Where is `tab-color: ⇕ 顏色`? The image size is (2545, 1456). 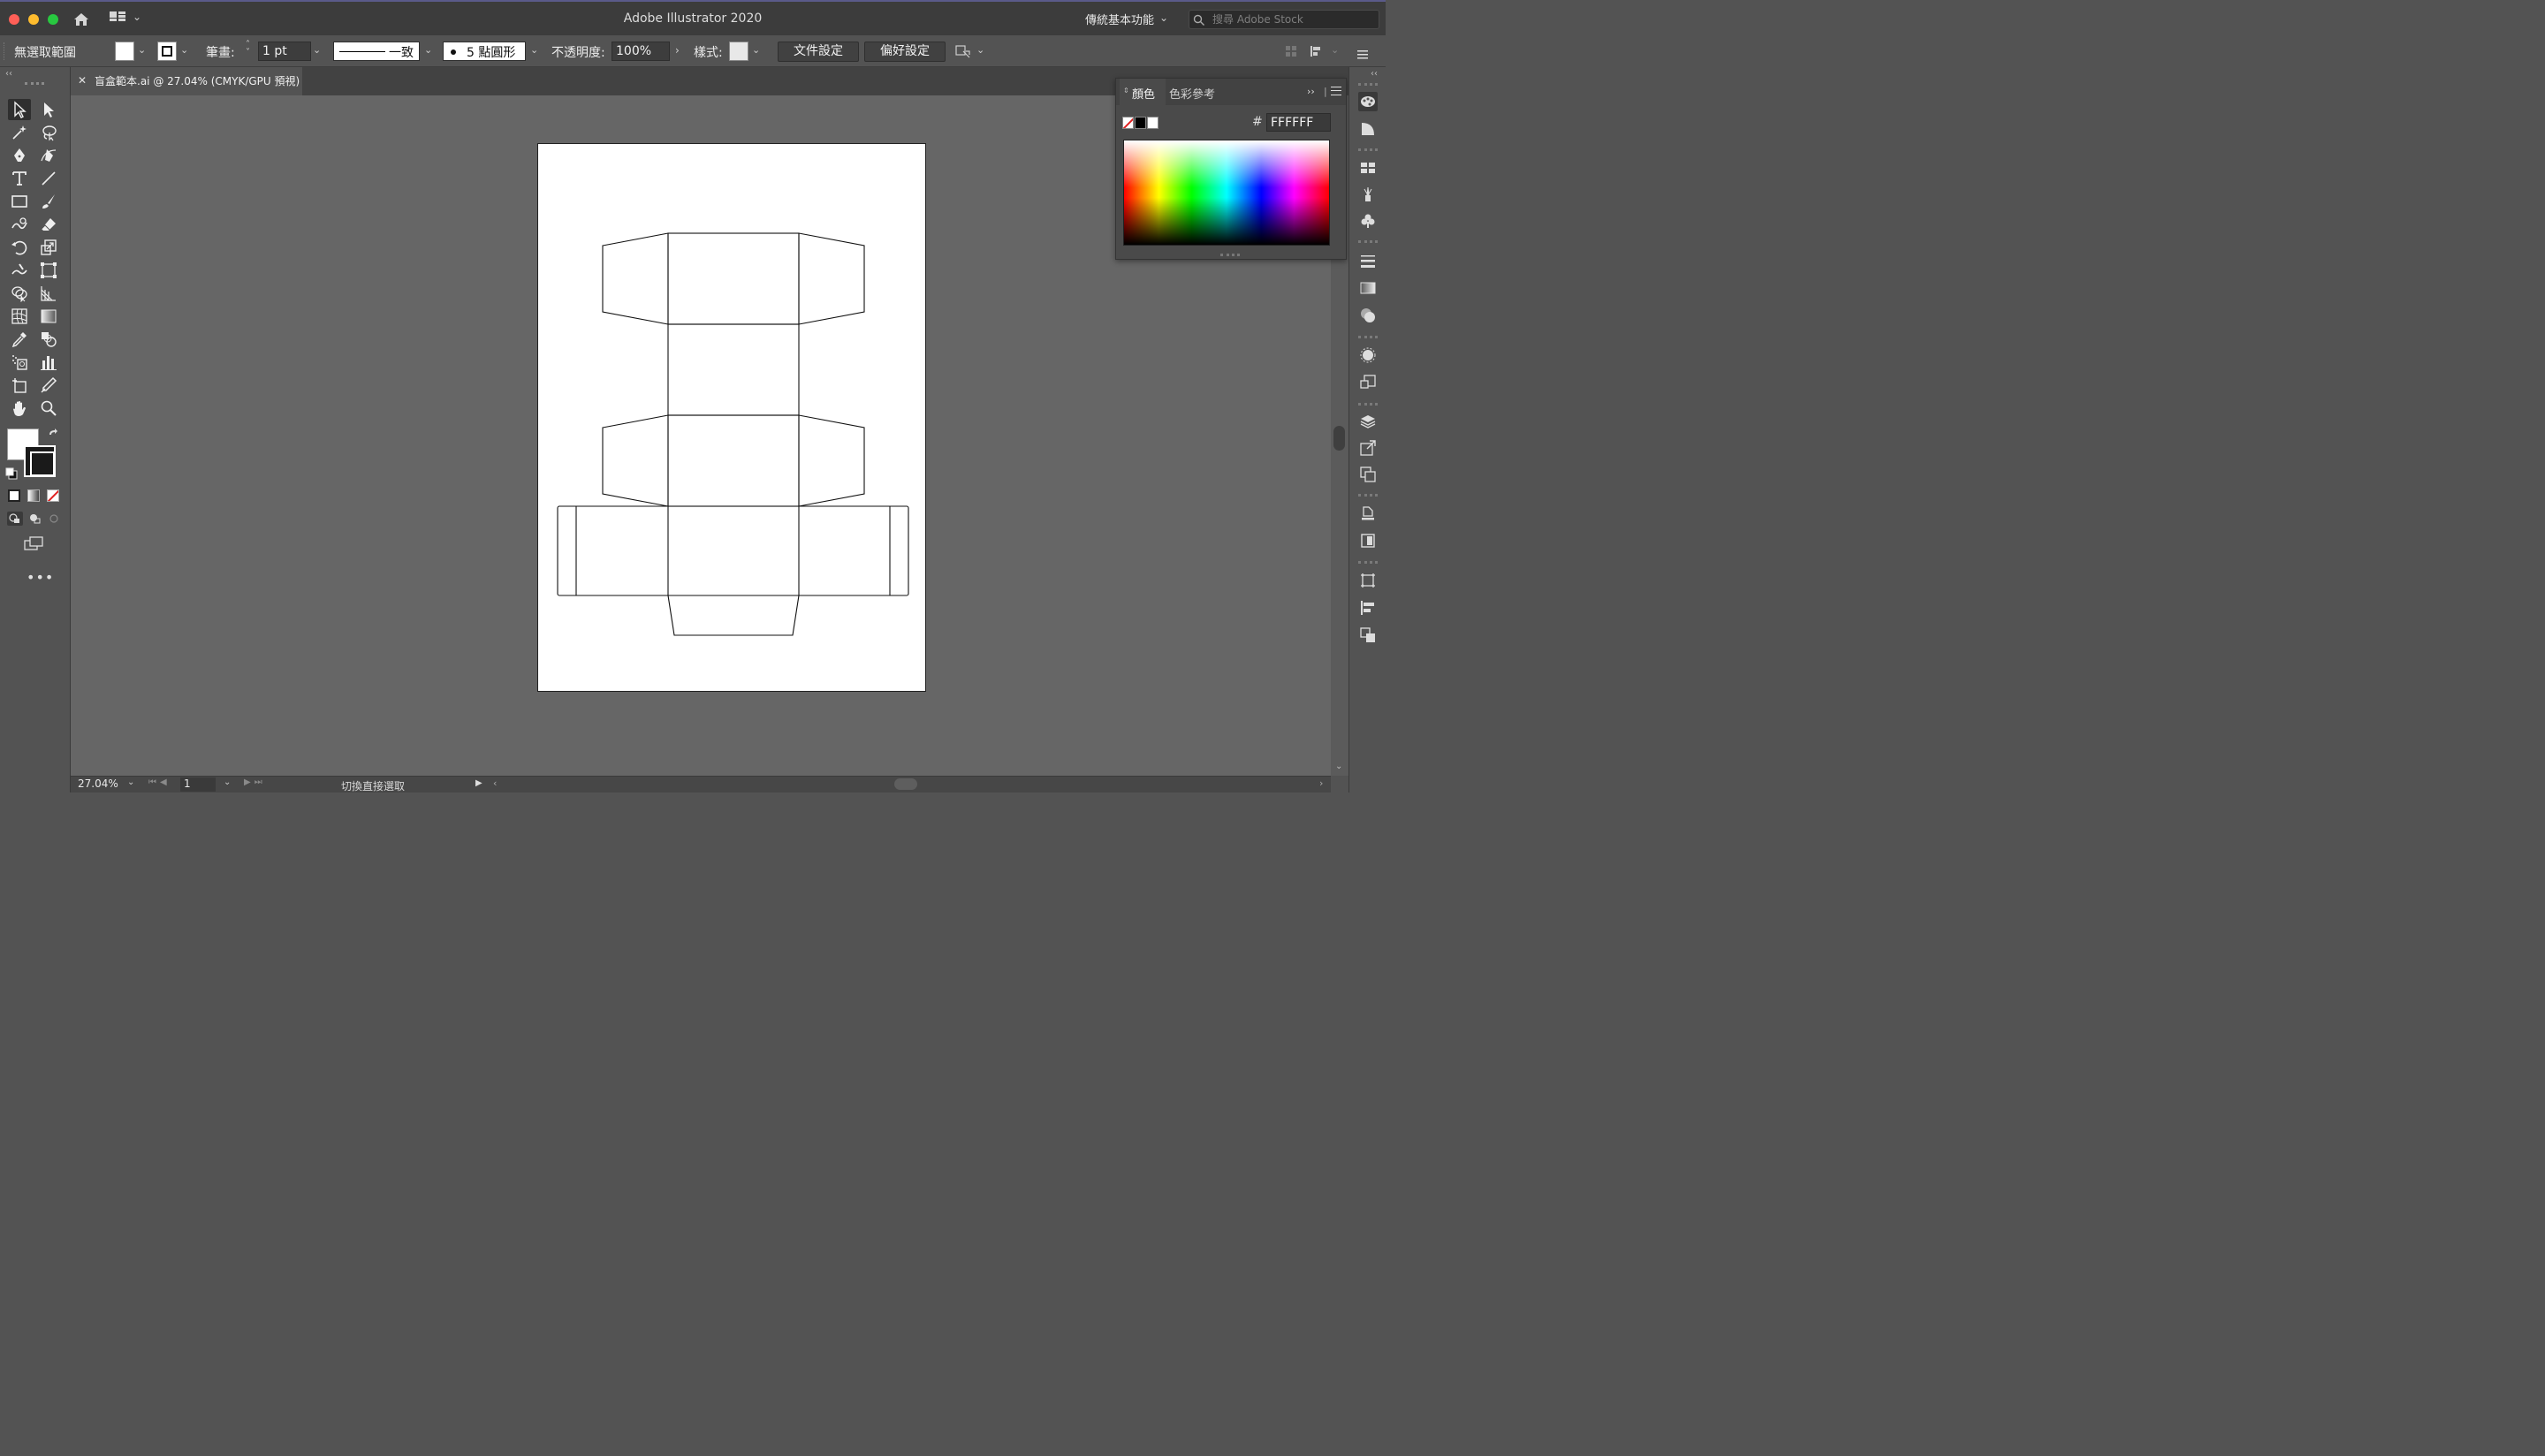
tab-color: ⇕ 顏色 is located at coordinates (1143, 92).